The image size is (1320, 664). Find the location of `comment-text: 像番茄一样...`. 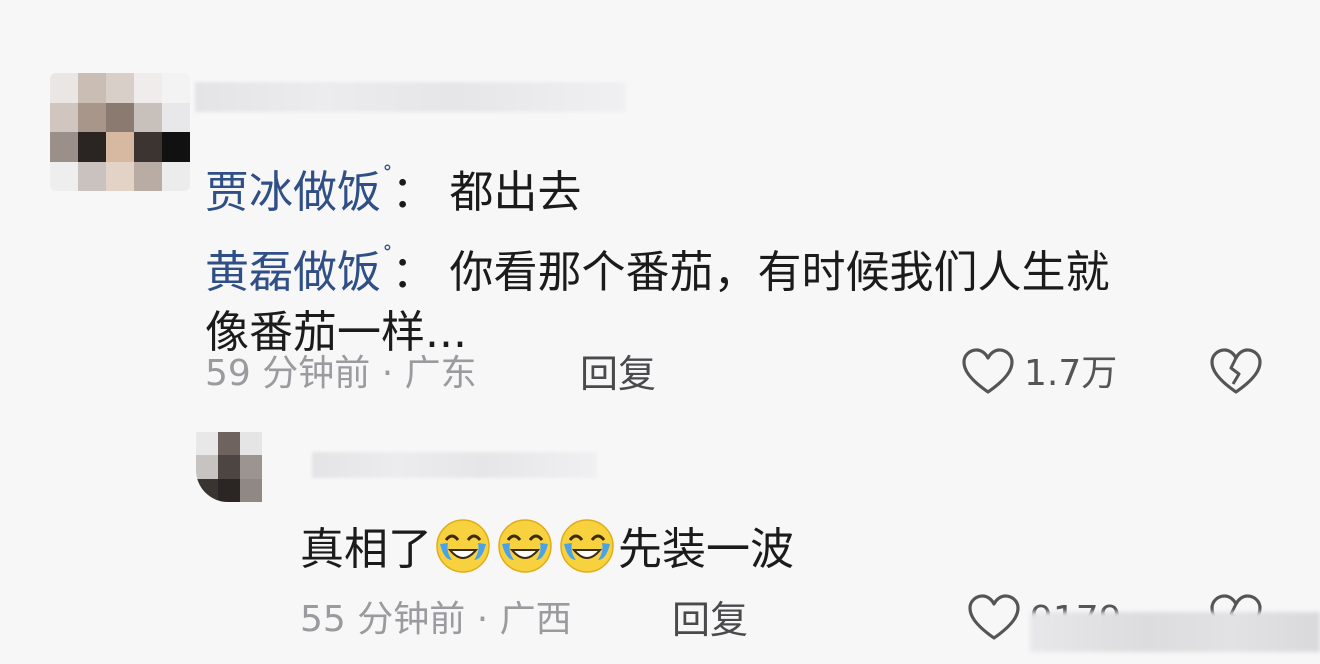

comment-text: 像番茄一样... is located at coordinates (336, 332).